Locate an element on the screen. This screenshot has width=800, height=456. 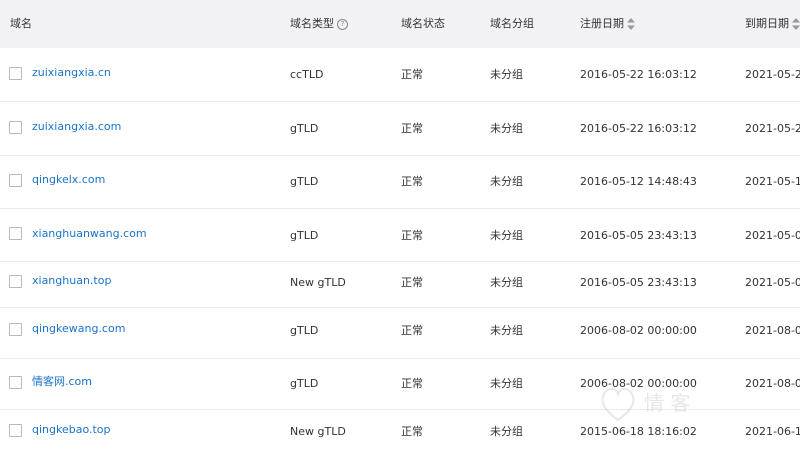
column-header-group: 域名分组 is located at coordinates (512, 23).